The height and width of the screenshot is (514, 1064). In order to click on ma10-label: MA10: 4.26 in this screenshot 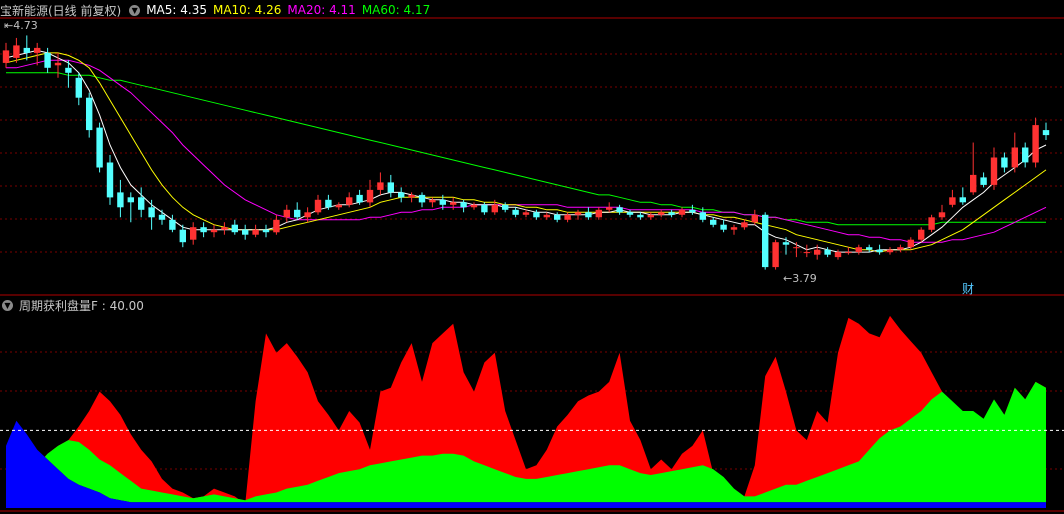, I will do `click(247, 10)`.